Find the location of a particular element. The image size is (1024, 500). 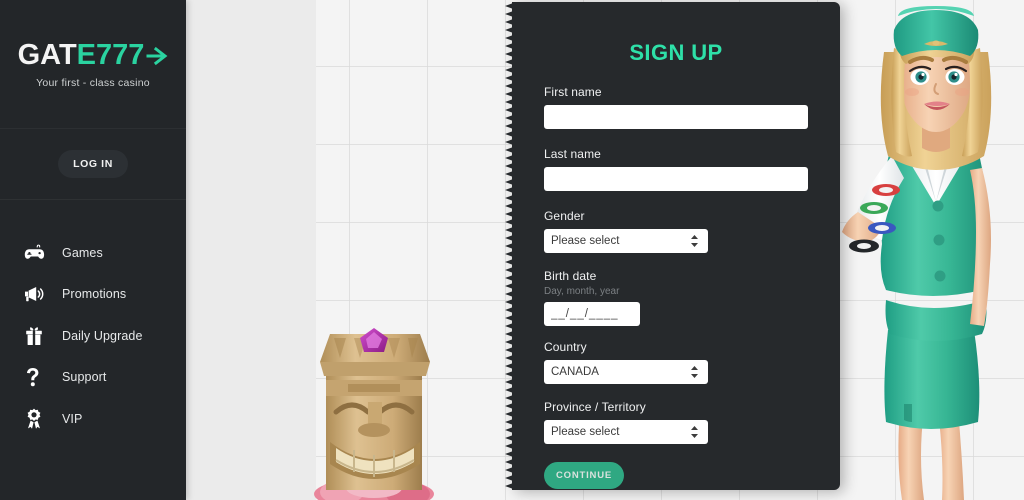

sidebar-item-games: Games is located at coordinates (93, 253).